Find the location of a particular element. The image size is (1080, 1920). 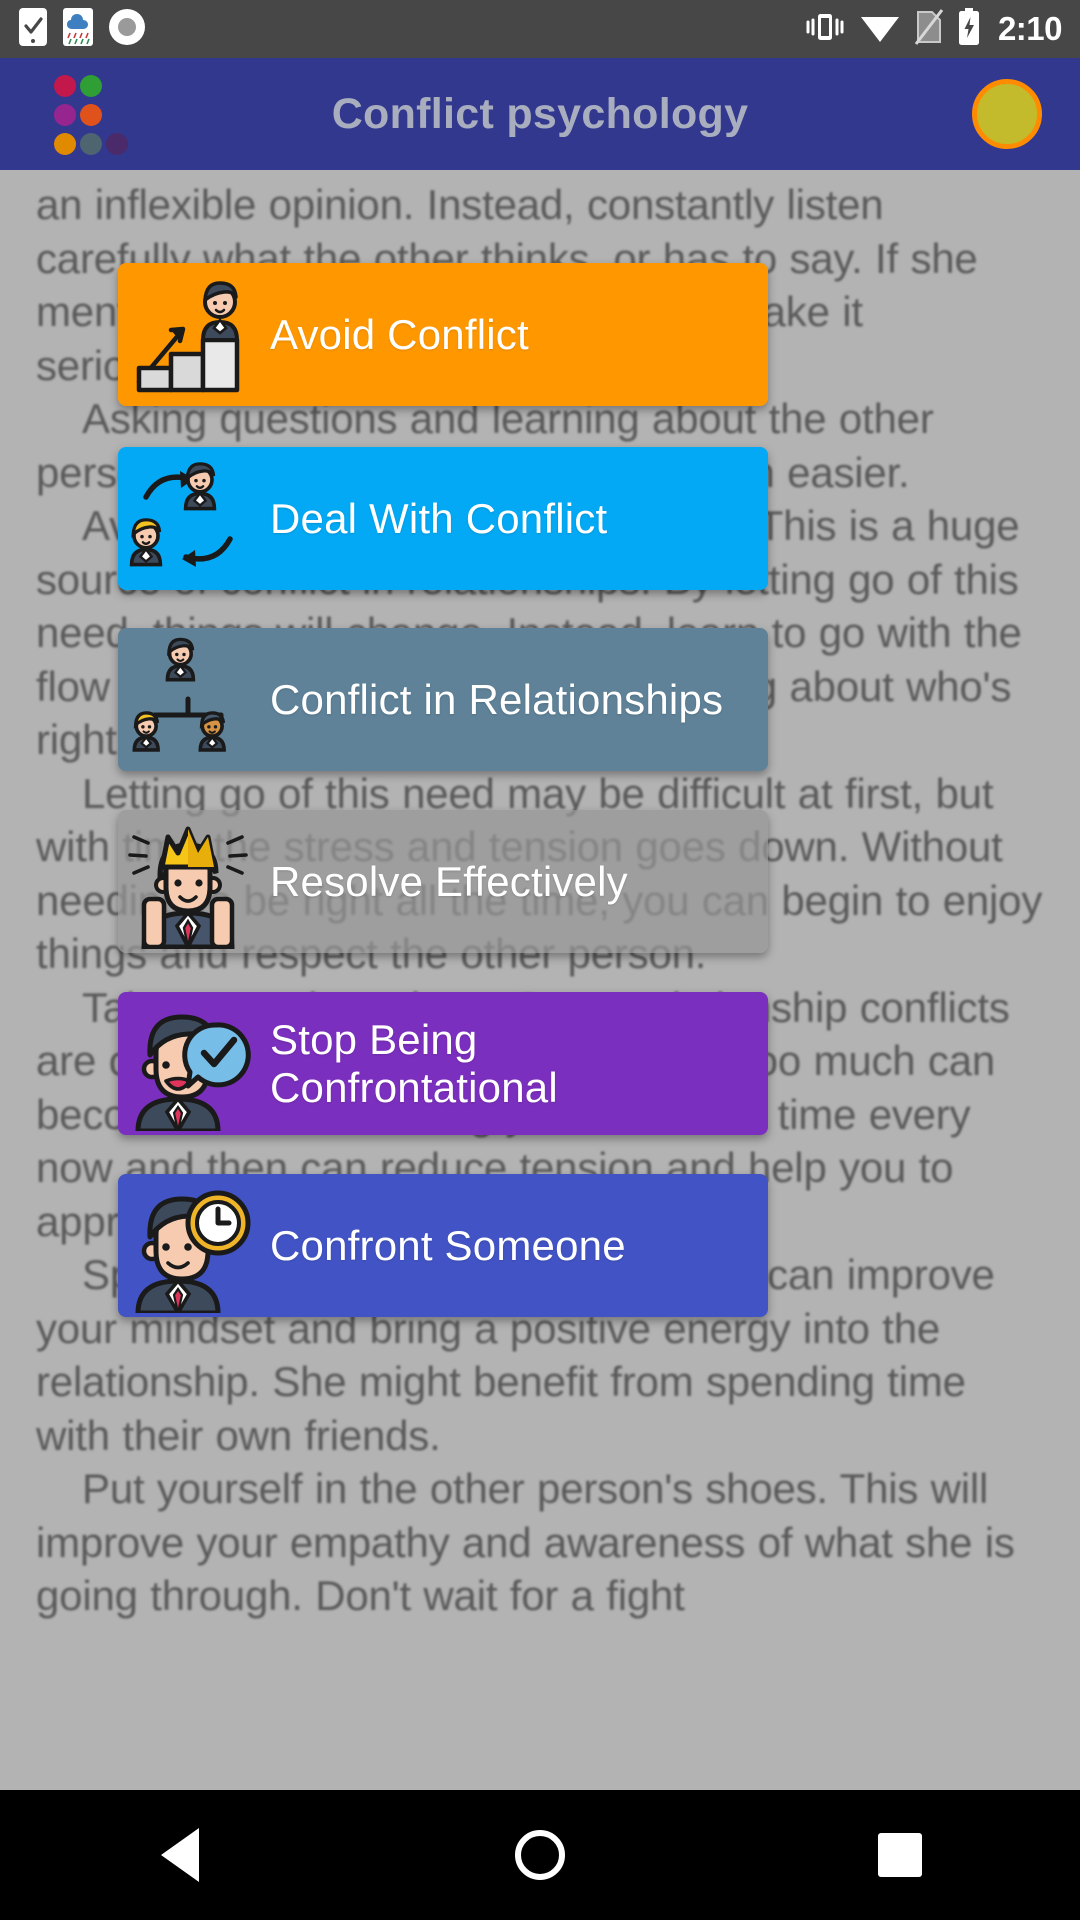

card-confront-someone: Confront Someone is located at coordinates (443, 1245).